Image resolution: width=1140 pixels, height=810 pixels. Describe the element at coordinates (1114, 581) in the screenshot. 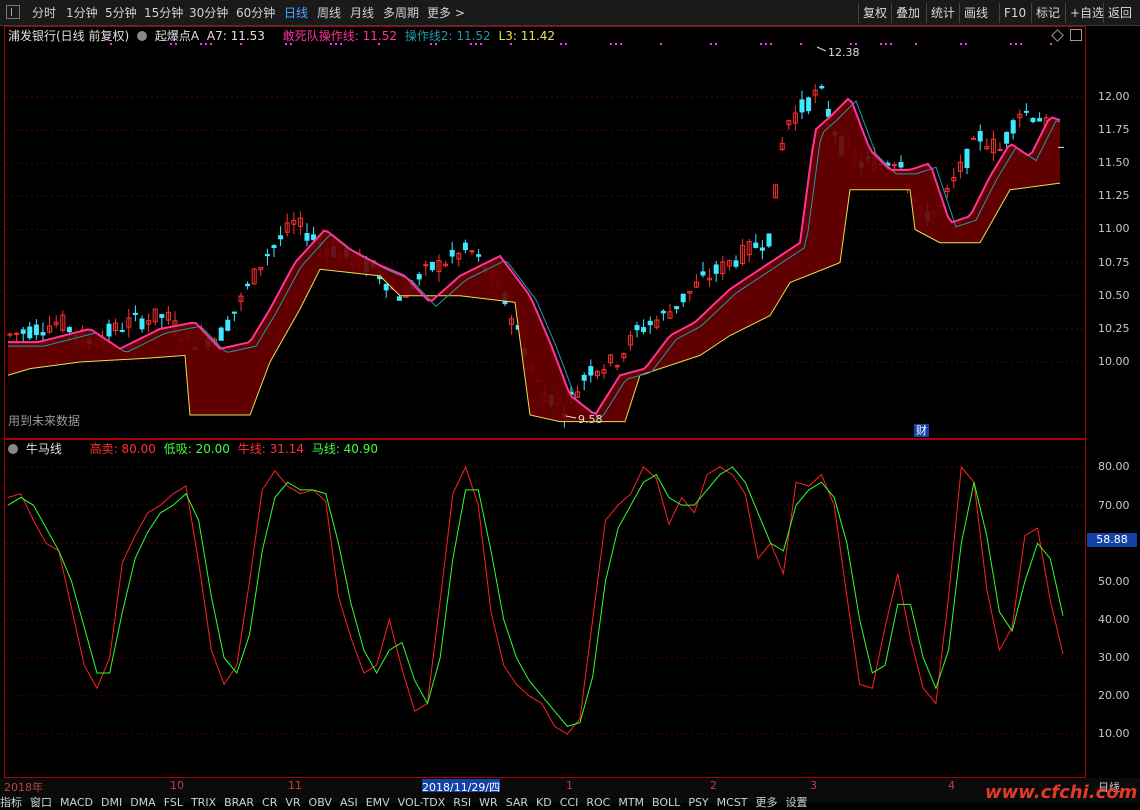

I see `sub-tick-label: 50.00` at that location.